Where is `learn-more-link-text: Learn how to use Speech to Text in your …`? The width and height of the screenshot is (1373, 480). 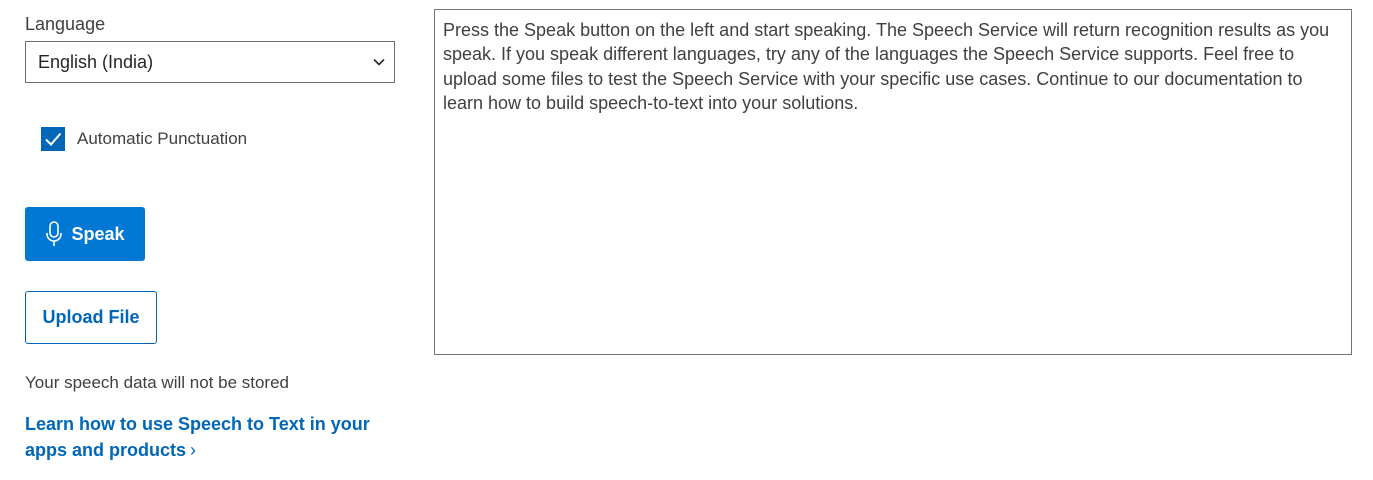
learn-more-link-text: Learn how to use Speech to Text in your … is located at coordinates (197, 437).